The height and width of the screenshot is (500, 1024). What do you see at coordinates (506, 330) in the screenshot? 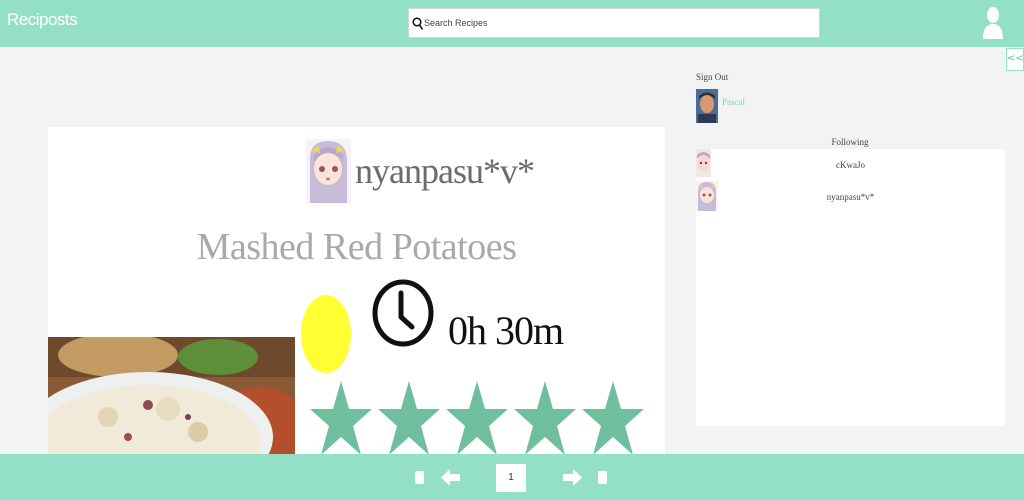
I see `cook-time: 0h 30m` at bounding box center [506, 330].